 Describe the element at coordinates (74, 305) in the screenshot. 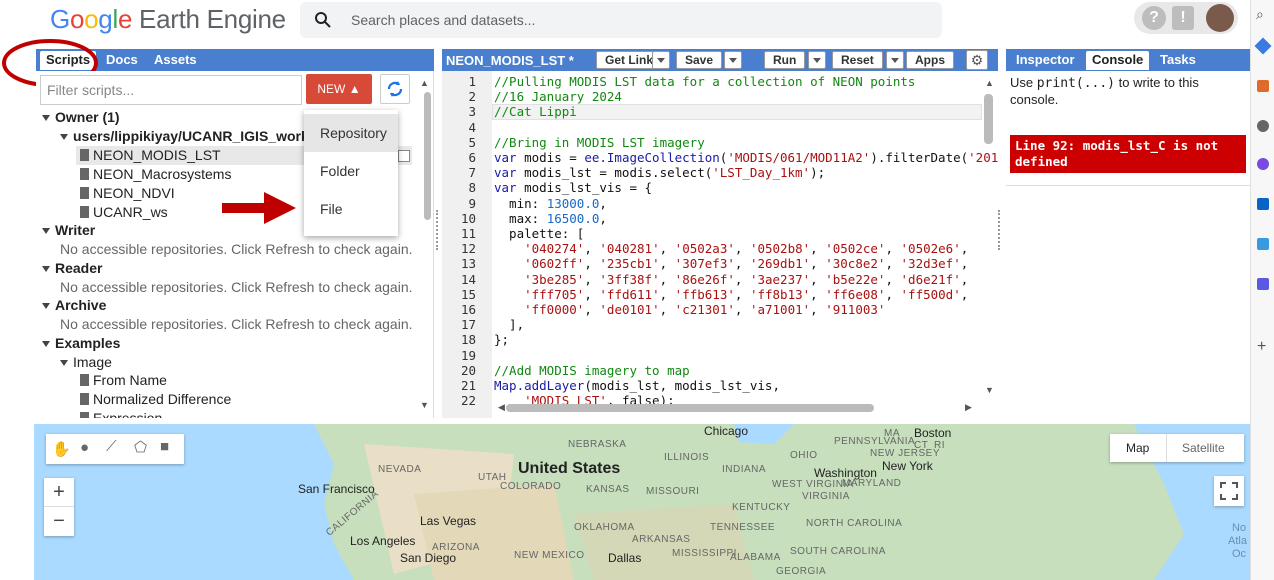

I see `tree-archive: Archive` at that location.